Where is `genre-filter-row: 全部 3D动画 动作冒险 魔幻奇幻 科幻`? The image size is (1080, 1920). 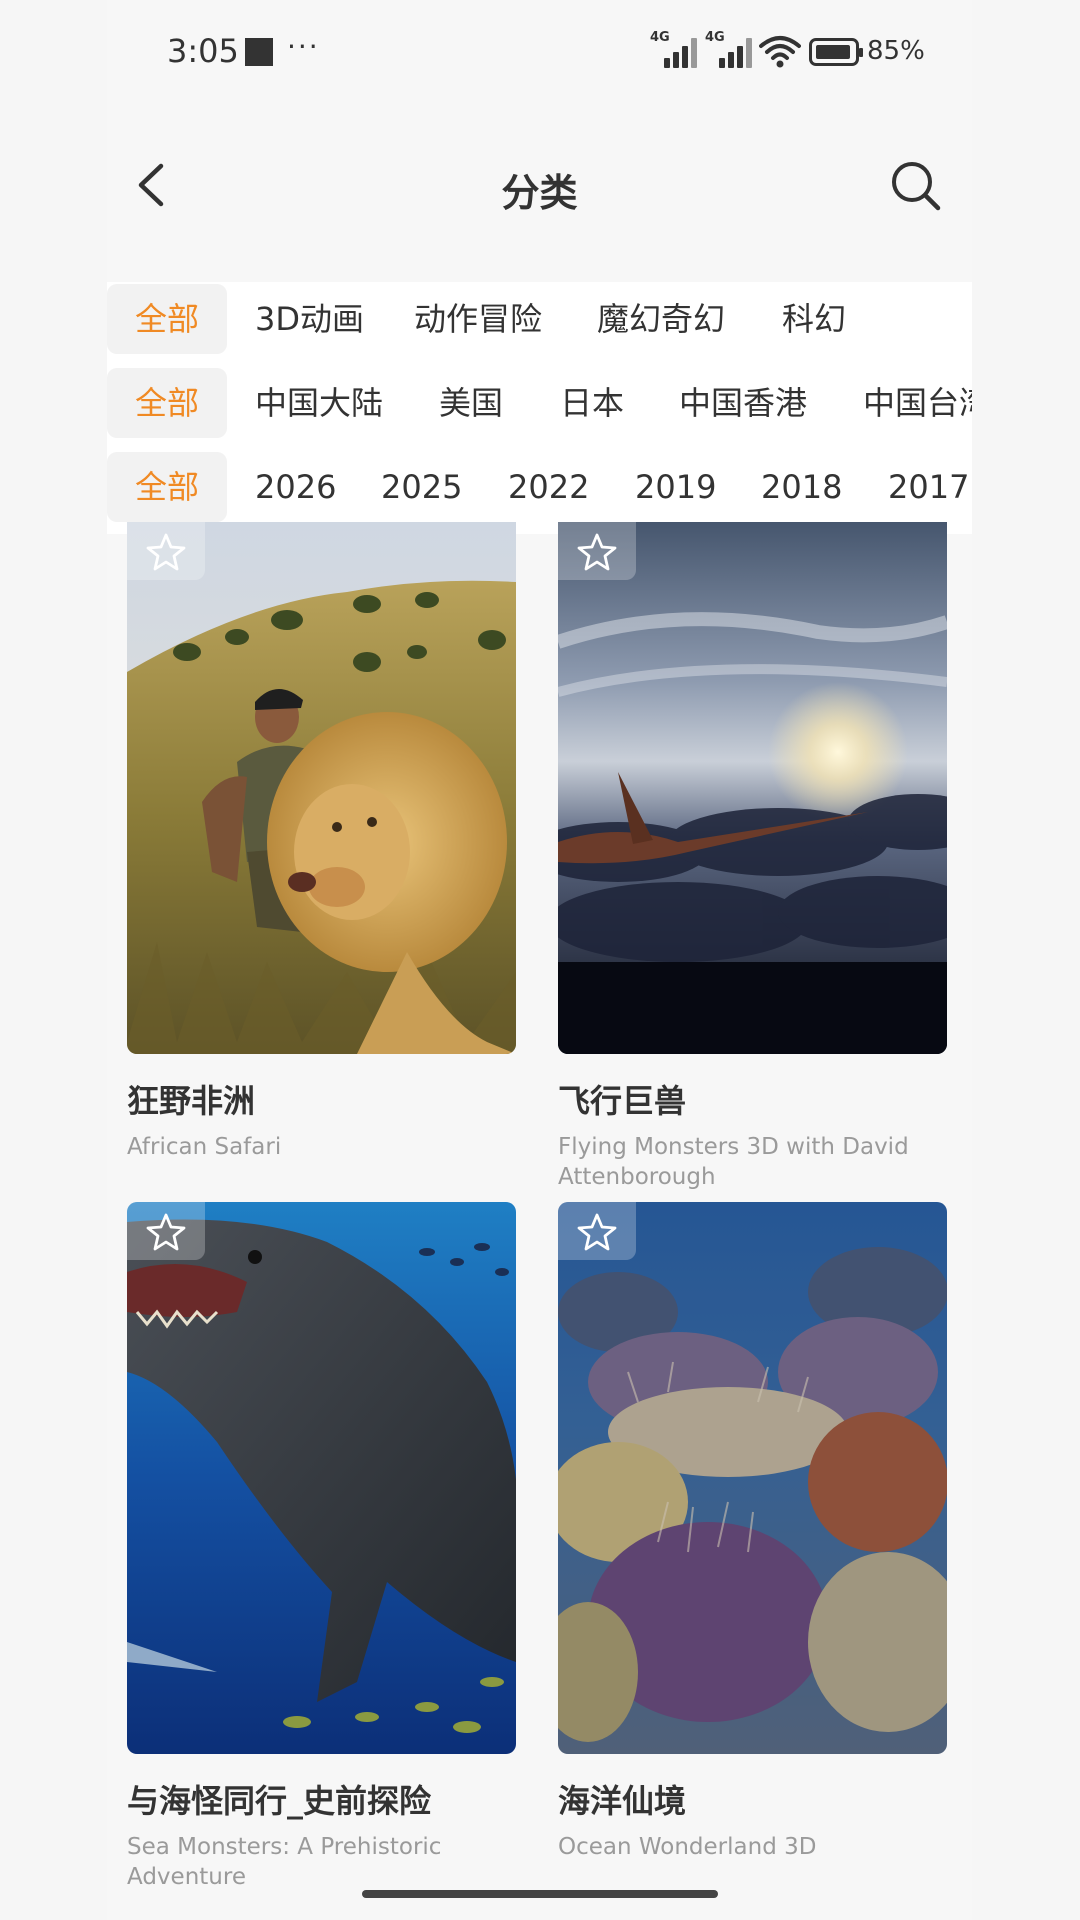
genre-filter-row: 全部 3D动画 动作冒险 魔幻奇幻 科幻 is located at coordinates (539, 324).